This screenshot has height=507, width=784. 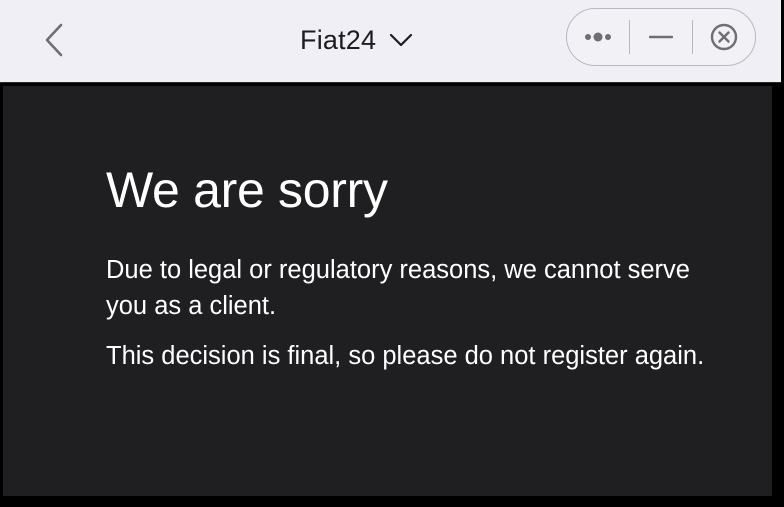 What do you see at coordinates (401, 40) in the screenshot?
I see `chevron-down-icon` at bounding box center [401, 40].